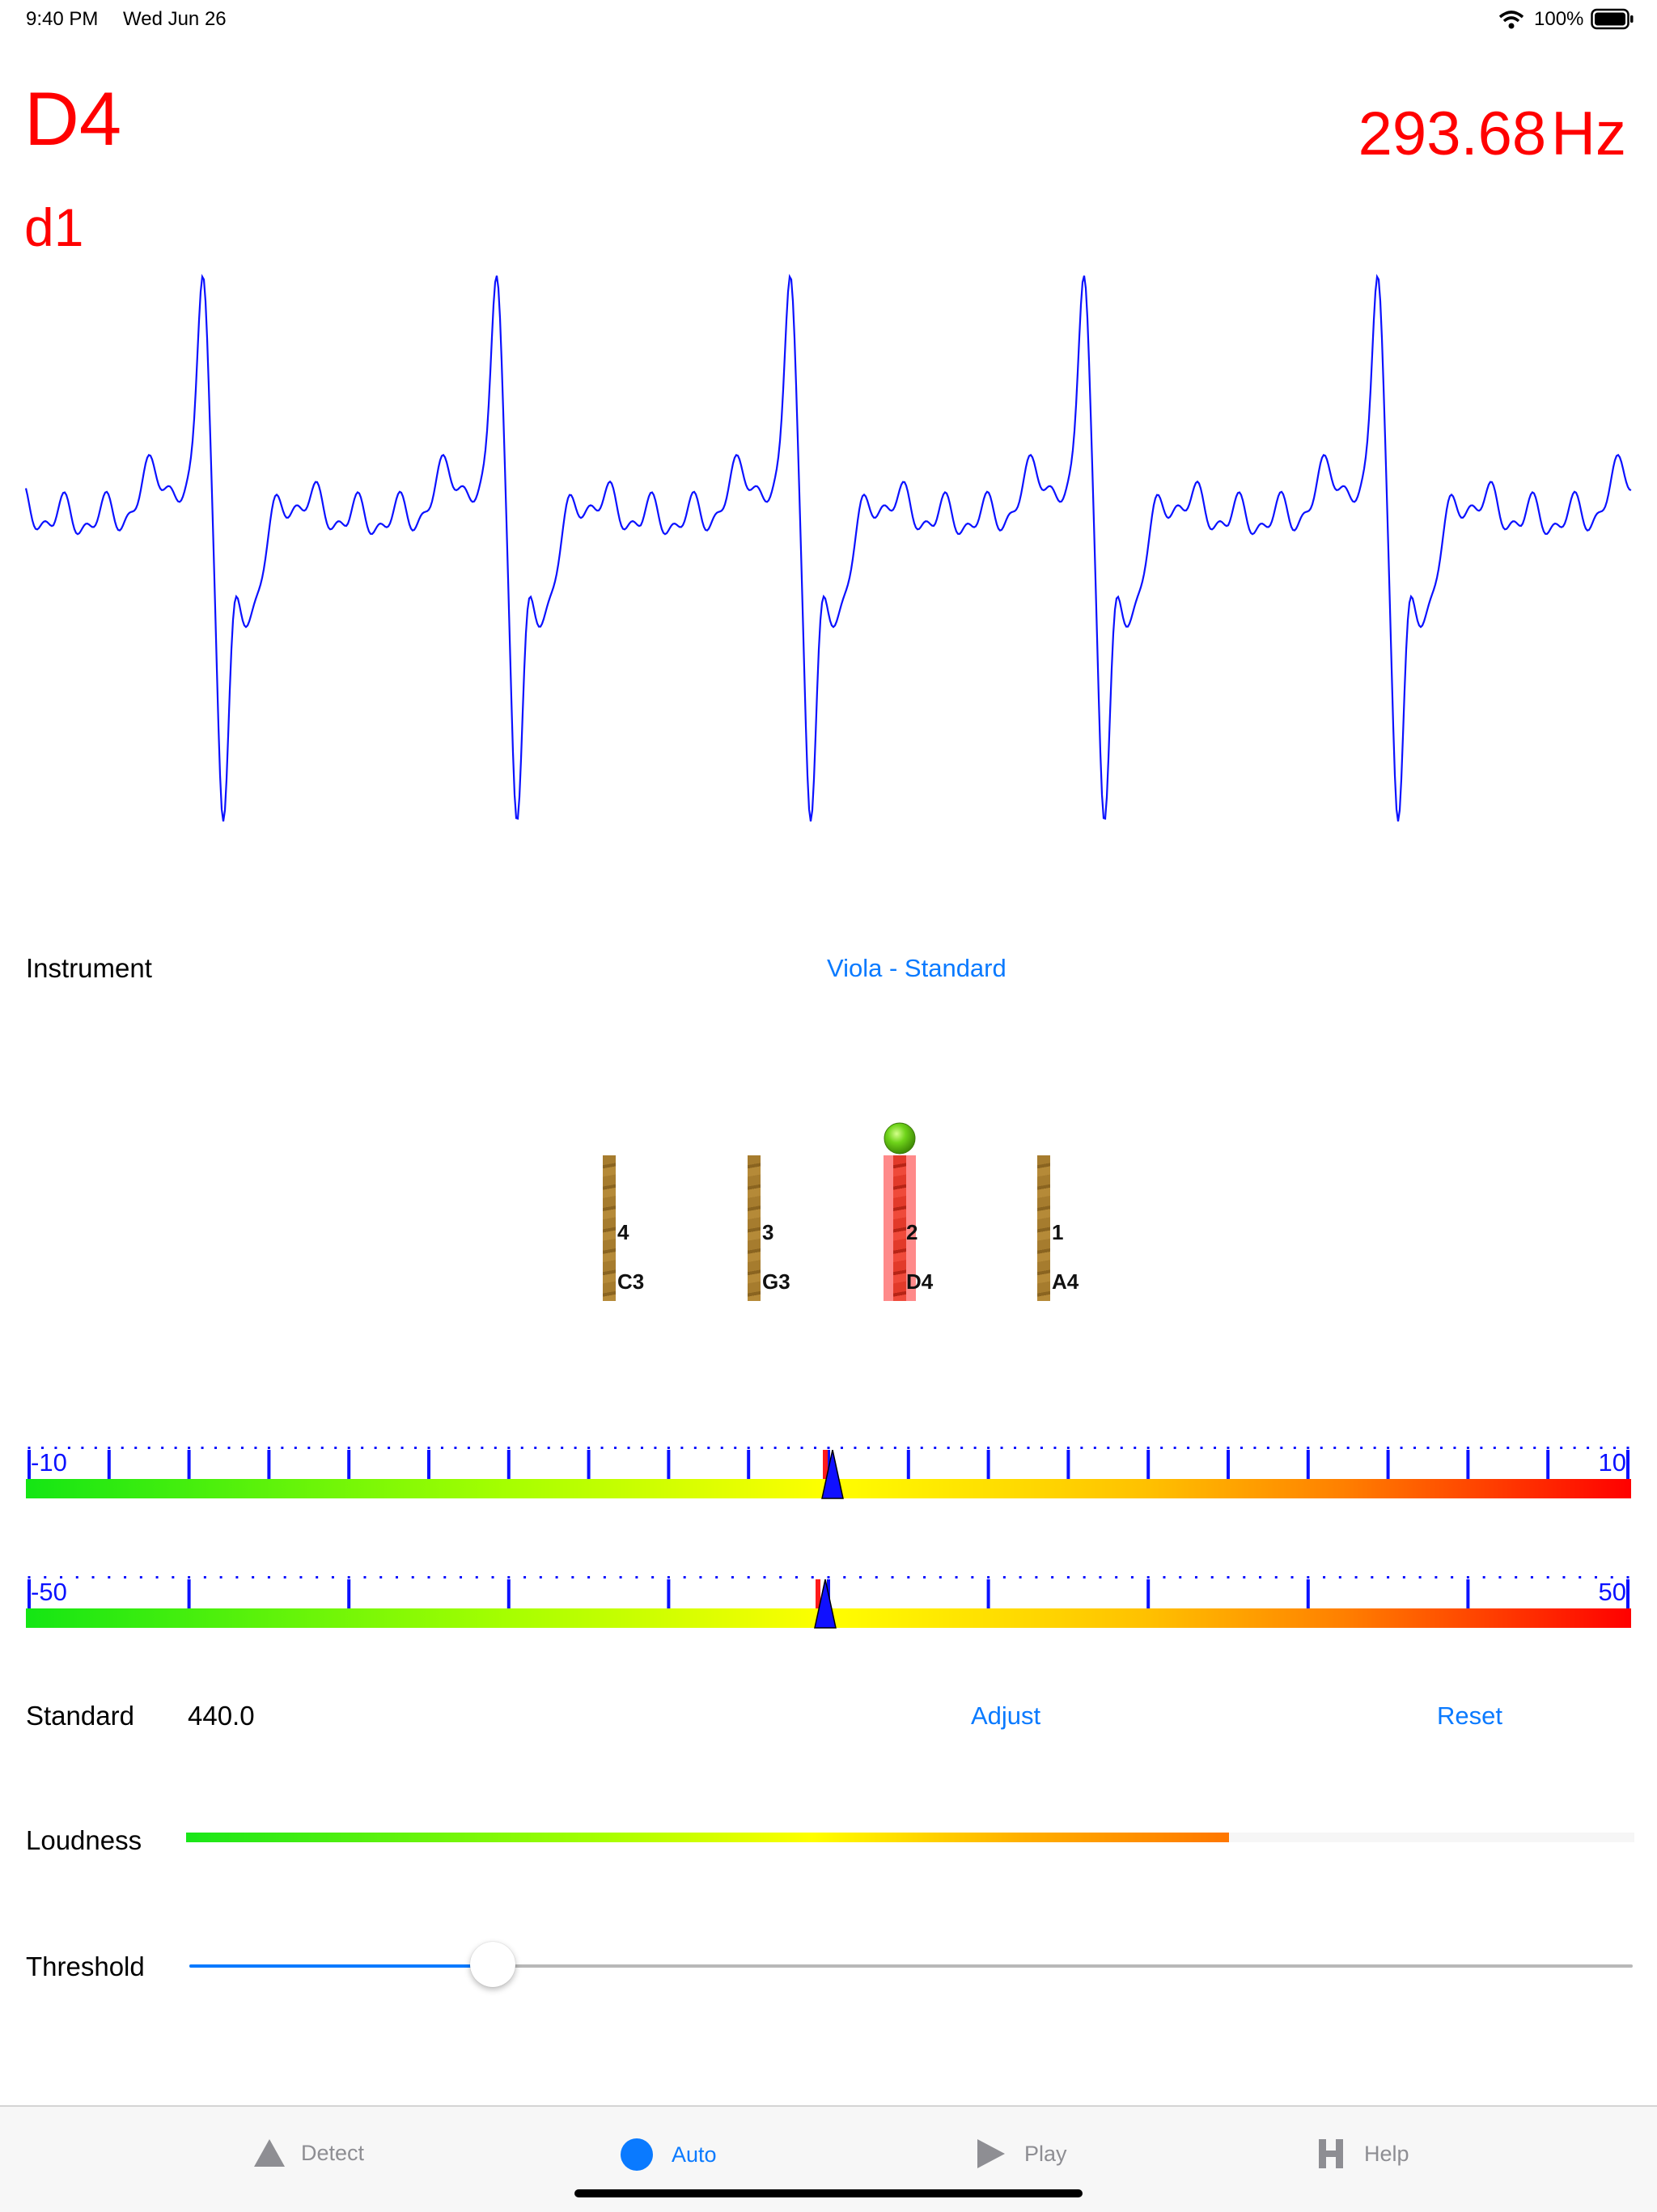 Image resolution: width=1657 pixels, height=2212 pixels. Describe the element at coordinates (49, 1462) in the screenshot. I see `fine-min-label: -10` at that location.